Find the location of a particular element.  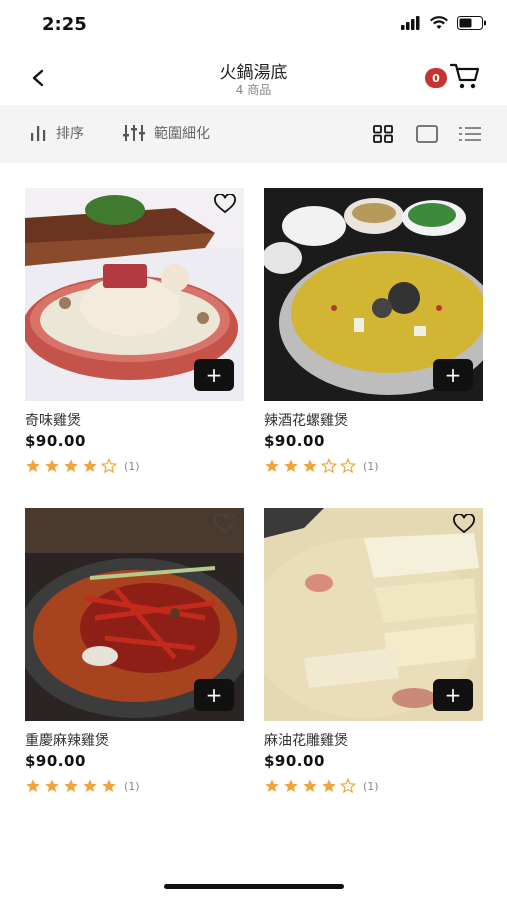

sort-button: 排序 is located at coordinates (57, 133).